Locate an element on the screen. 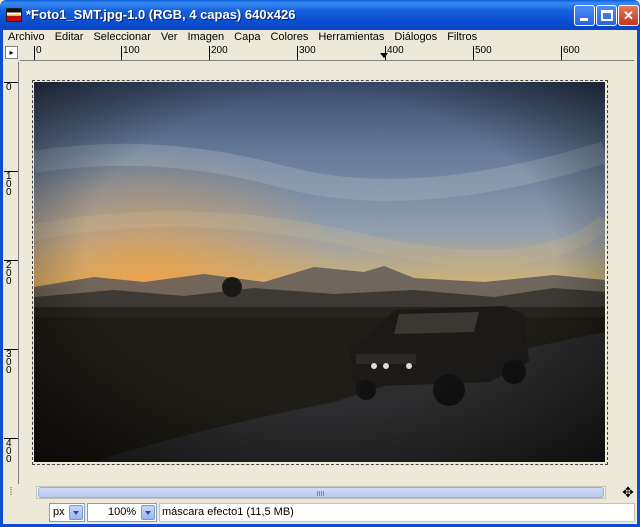  maximize-icon is located at coordinates (607, 15).